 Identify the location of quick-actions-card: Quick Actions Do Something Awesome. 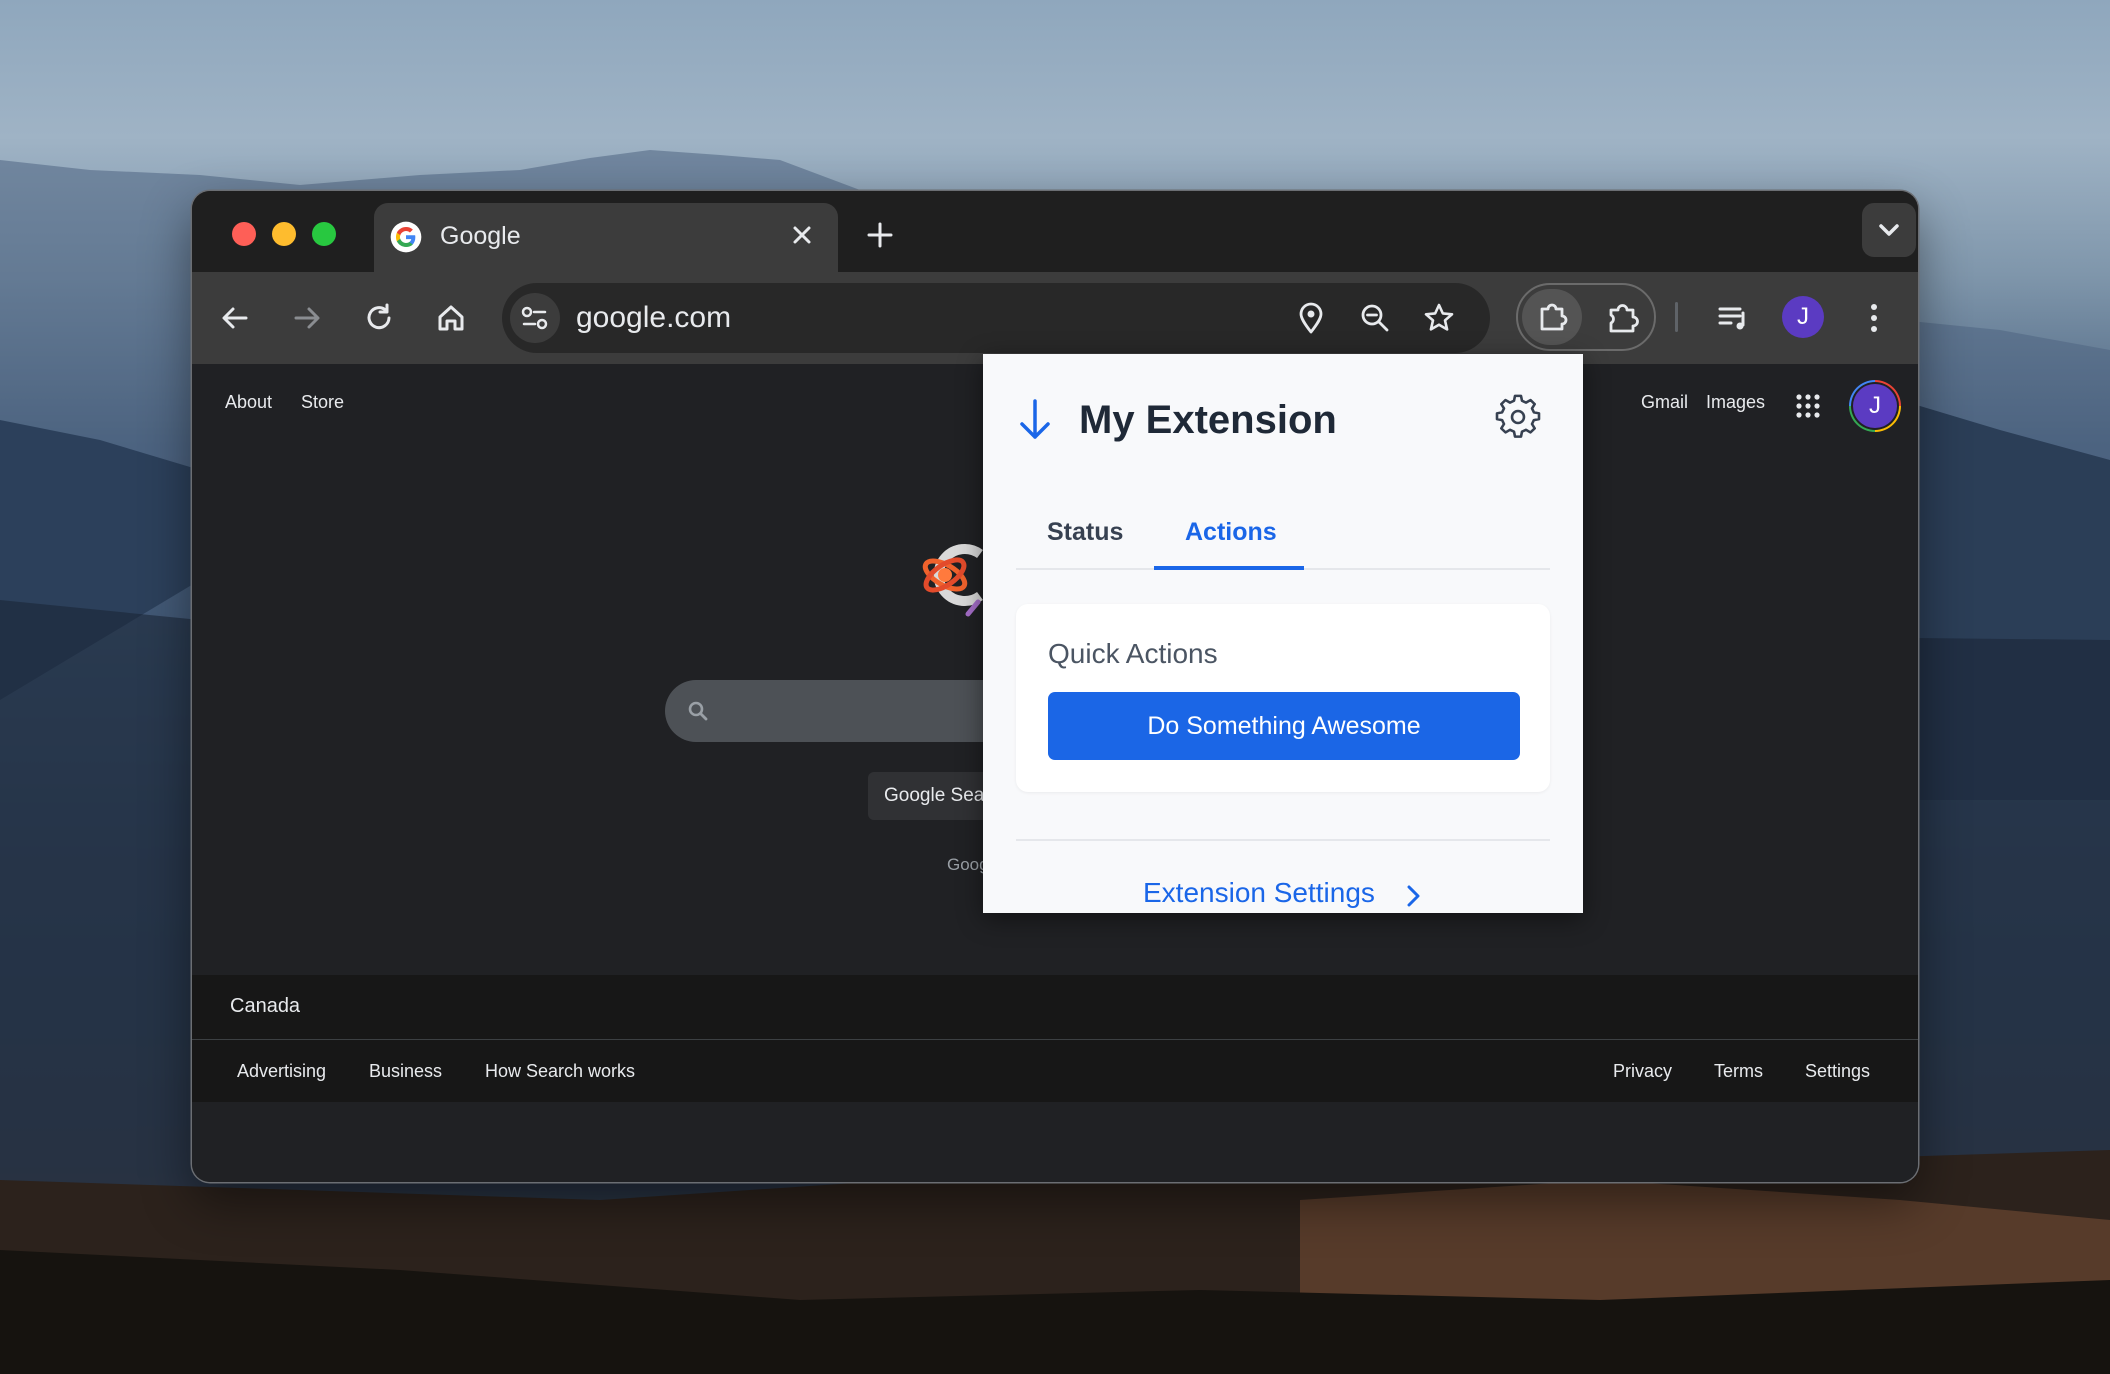
(1283, 698).